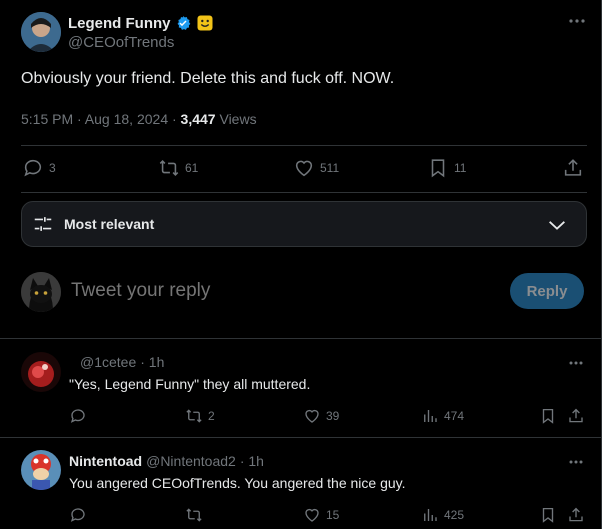  I want to click on reply-actions: 15 425, so click(329, 516).